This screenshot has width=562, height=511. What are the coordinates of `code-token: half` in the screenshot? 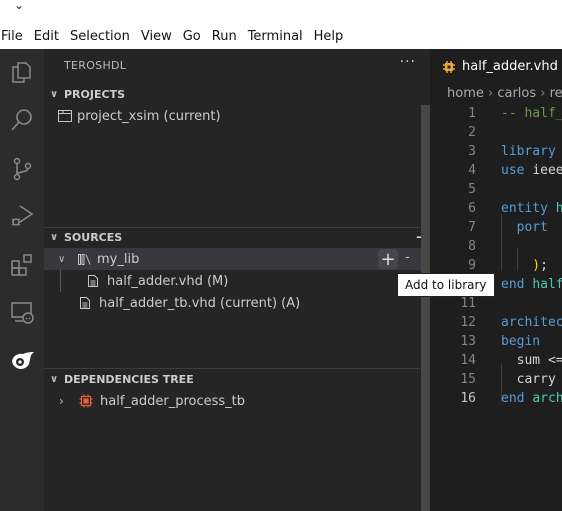 It's located at (547, 284).